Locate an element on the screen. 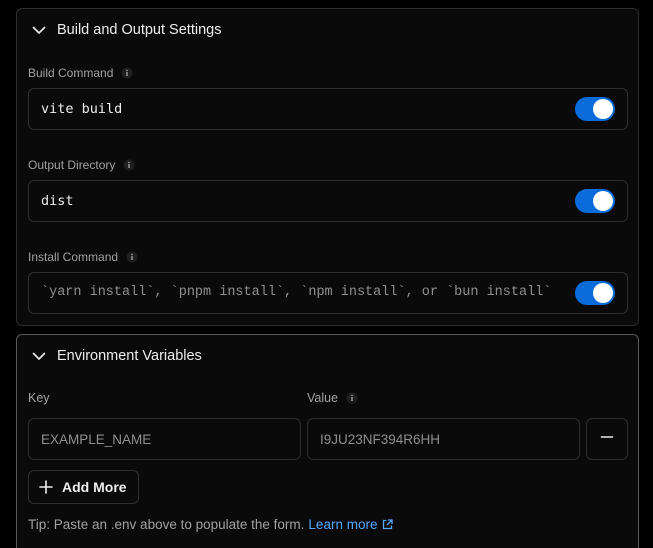 This screenshot has height=548, width=653. key-label-text: Key is located at coordinates (39, 398).